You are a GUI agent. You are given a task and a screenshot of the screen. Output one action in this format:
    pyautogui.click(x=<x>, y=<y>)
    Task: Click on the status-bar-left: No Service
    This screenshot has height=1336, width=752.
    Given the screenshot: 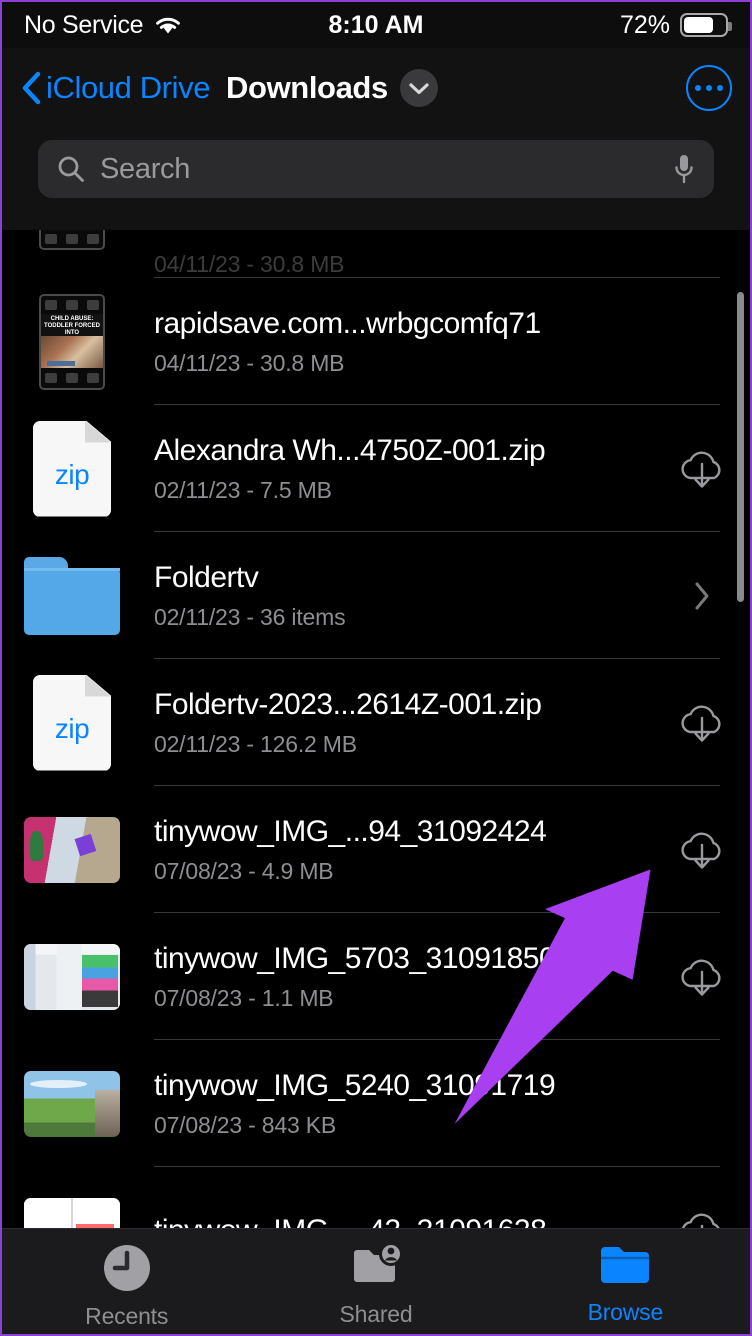 What is the action you would take?
    pyautogui.click(x=322, y=25)
    